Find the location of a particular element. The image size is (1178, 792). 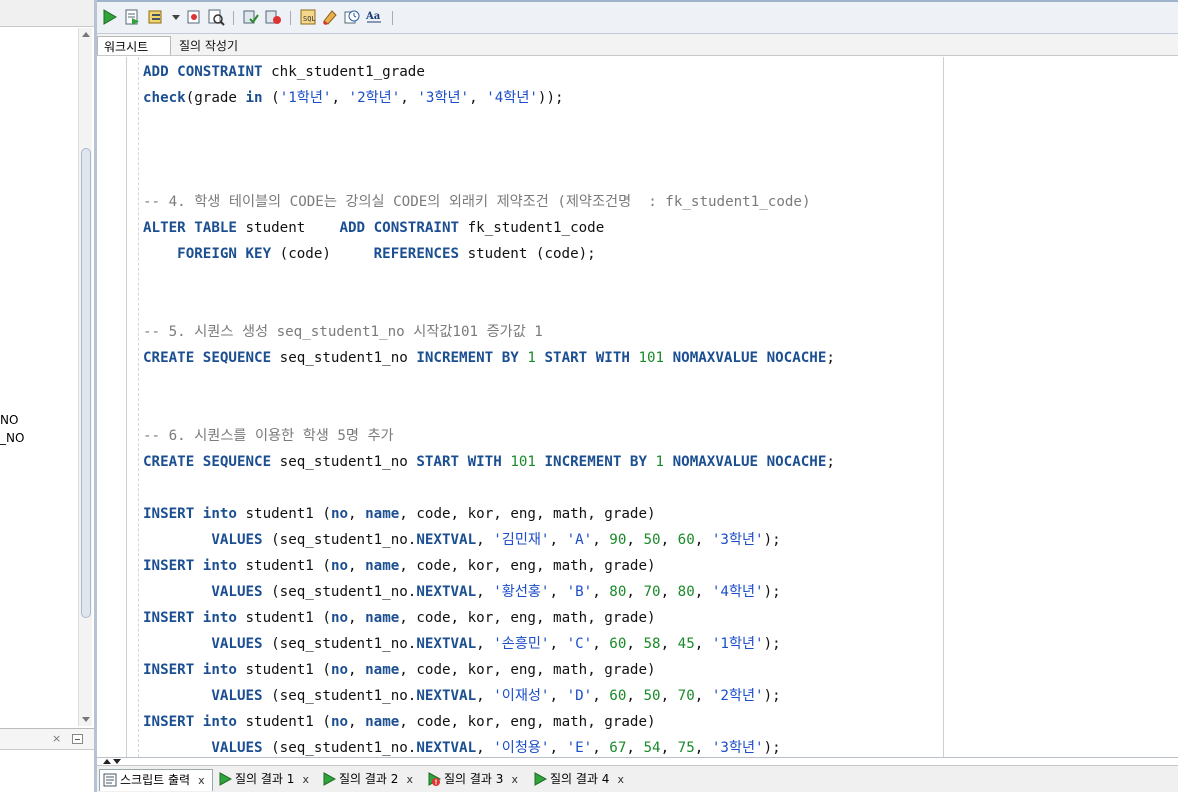

results-splitter is located at coordinates (637, 761).